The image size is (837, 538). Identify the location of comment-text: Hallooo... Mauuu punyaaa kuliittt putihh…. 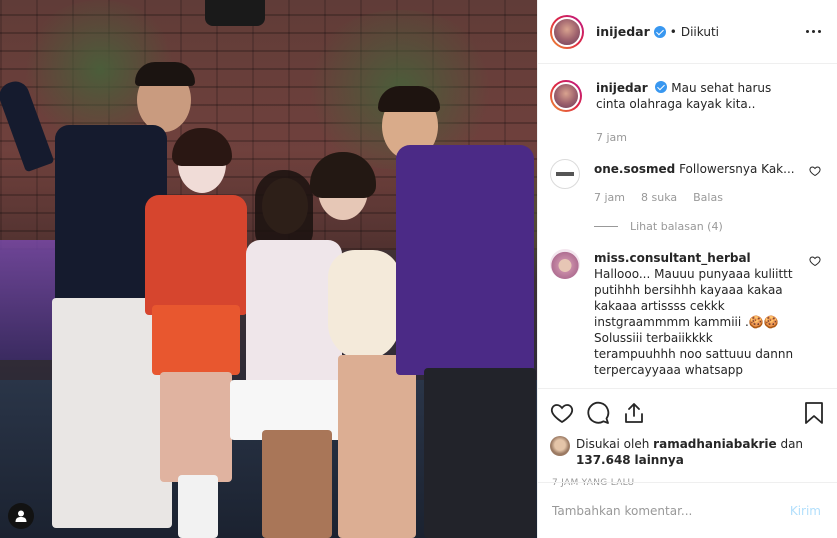
(694, 322).